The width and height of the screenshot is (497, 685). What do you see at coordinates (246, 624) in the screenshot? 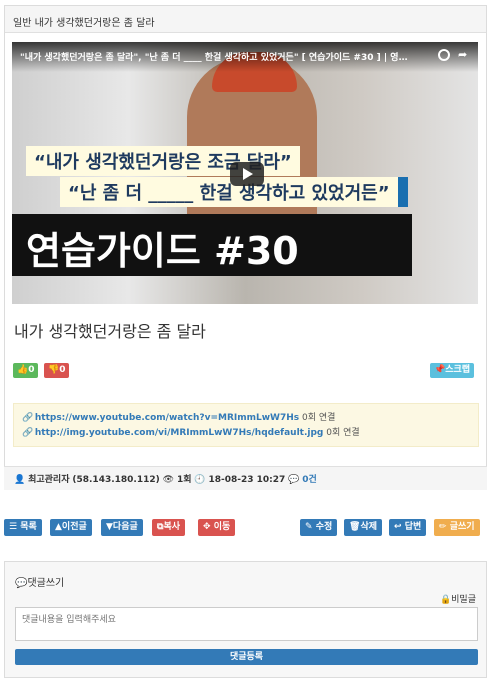
I see `comment-textarea` at bounding box center [246, 624].